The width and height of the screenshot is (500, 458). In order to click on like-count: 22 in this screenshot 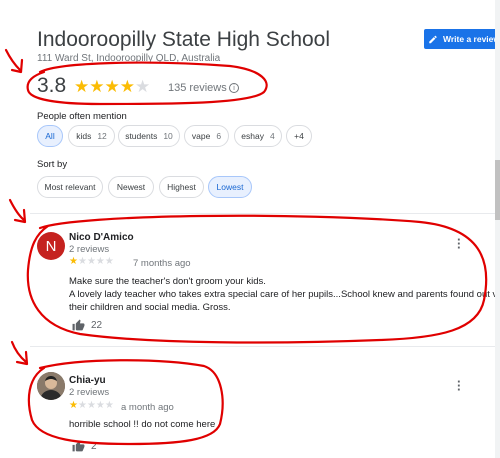, I will do `click(97, 325)`.